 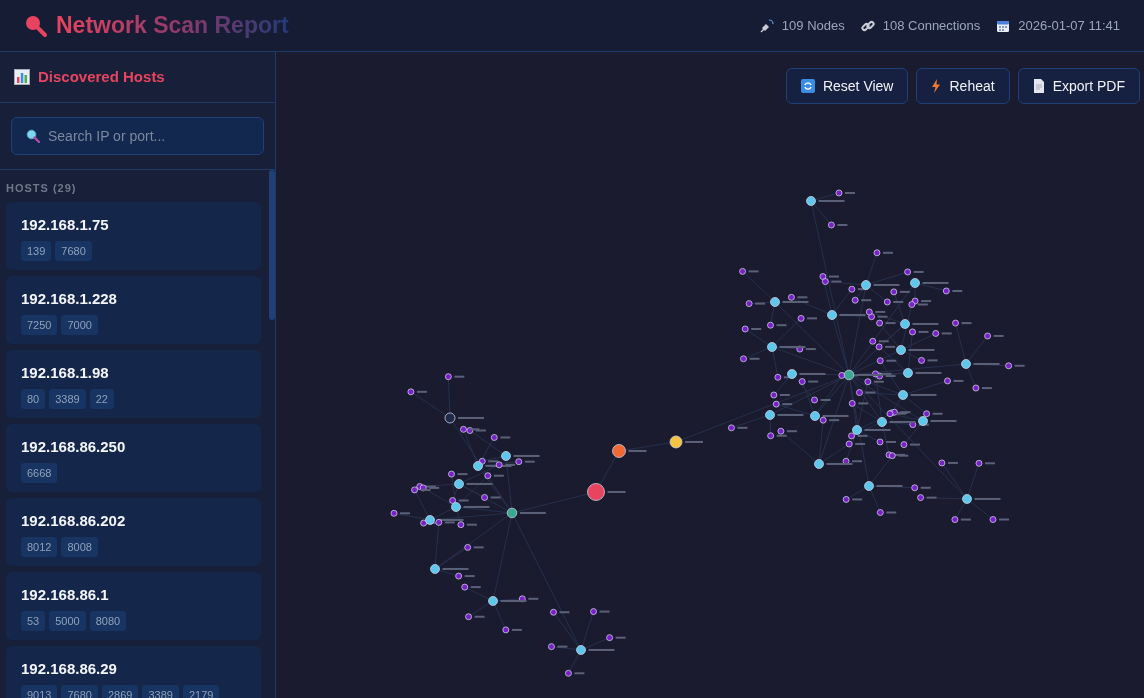 What do you see at coordinates (33, 621) in the screenshot?
I see `port-tag: 53` at bounding box center [33, 621].